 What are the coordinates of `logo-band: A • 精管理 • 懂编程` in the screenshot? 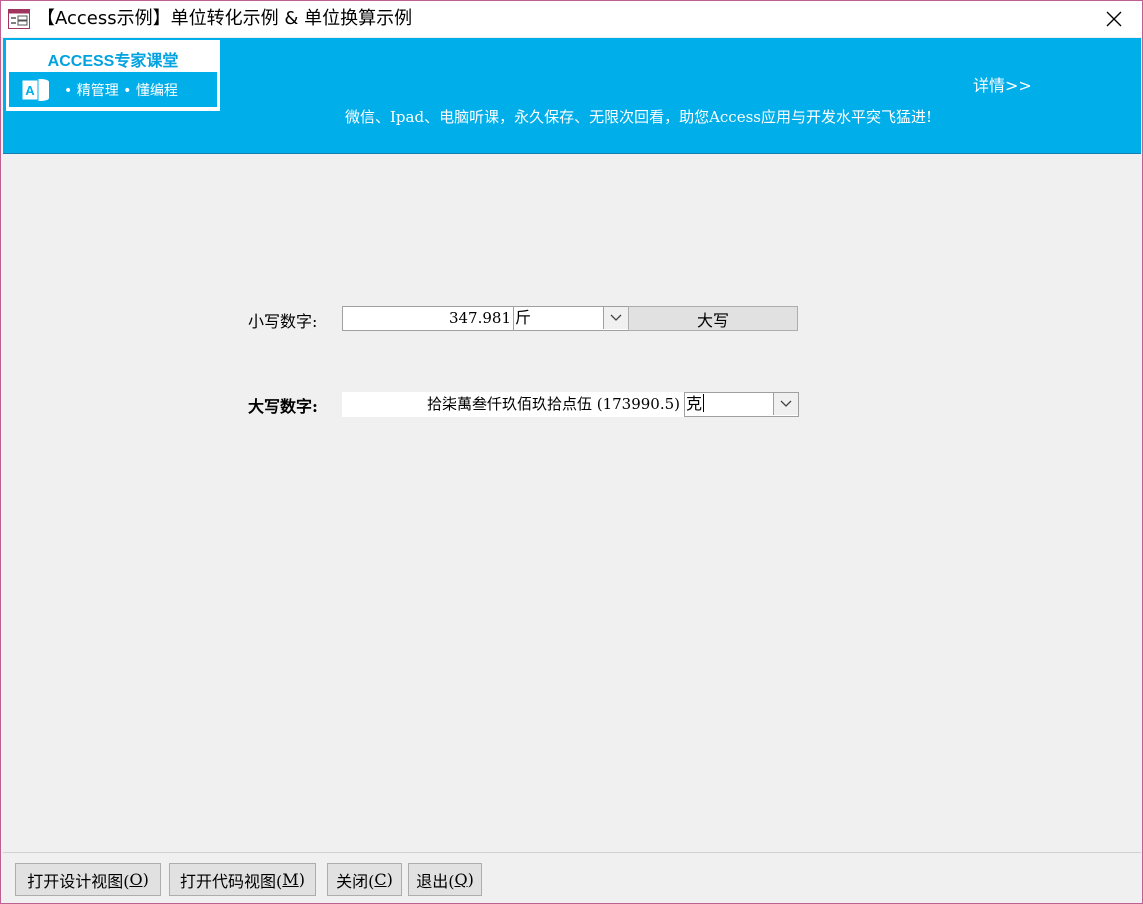 It's located at (113, 89).